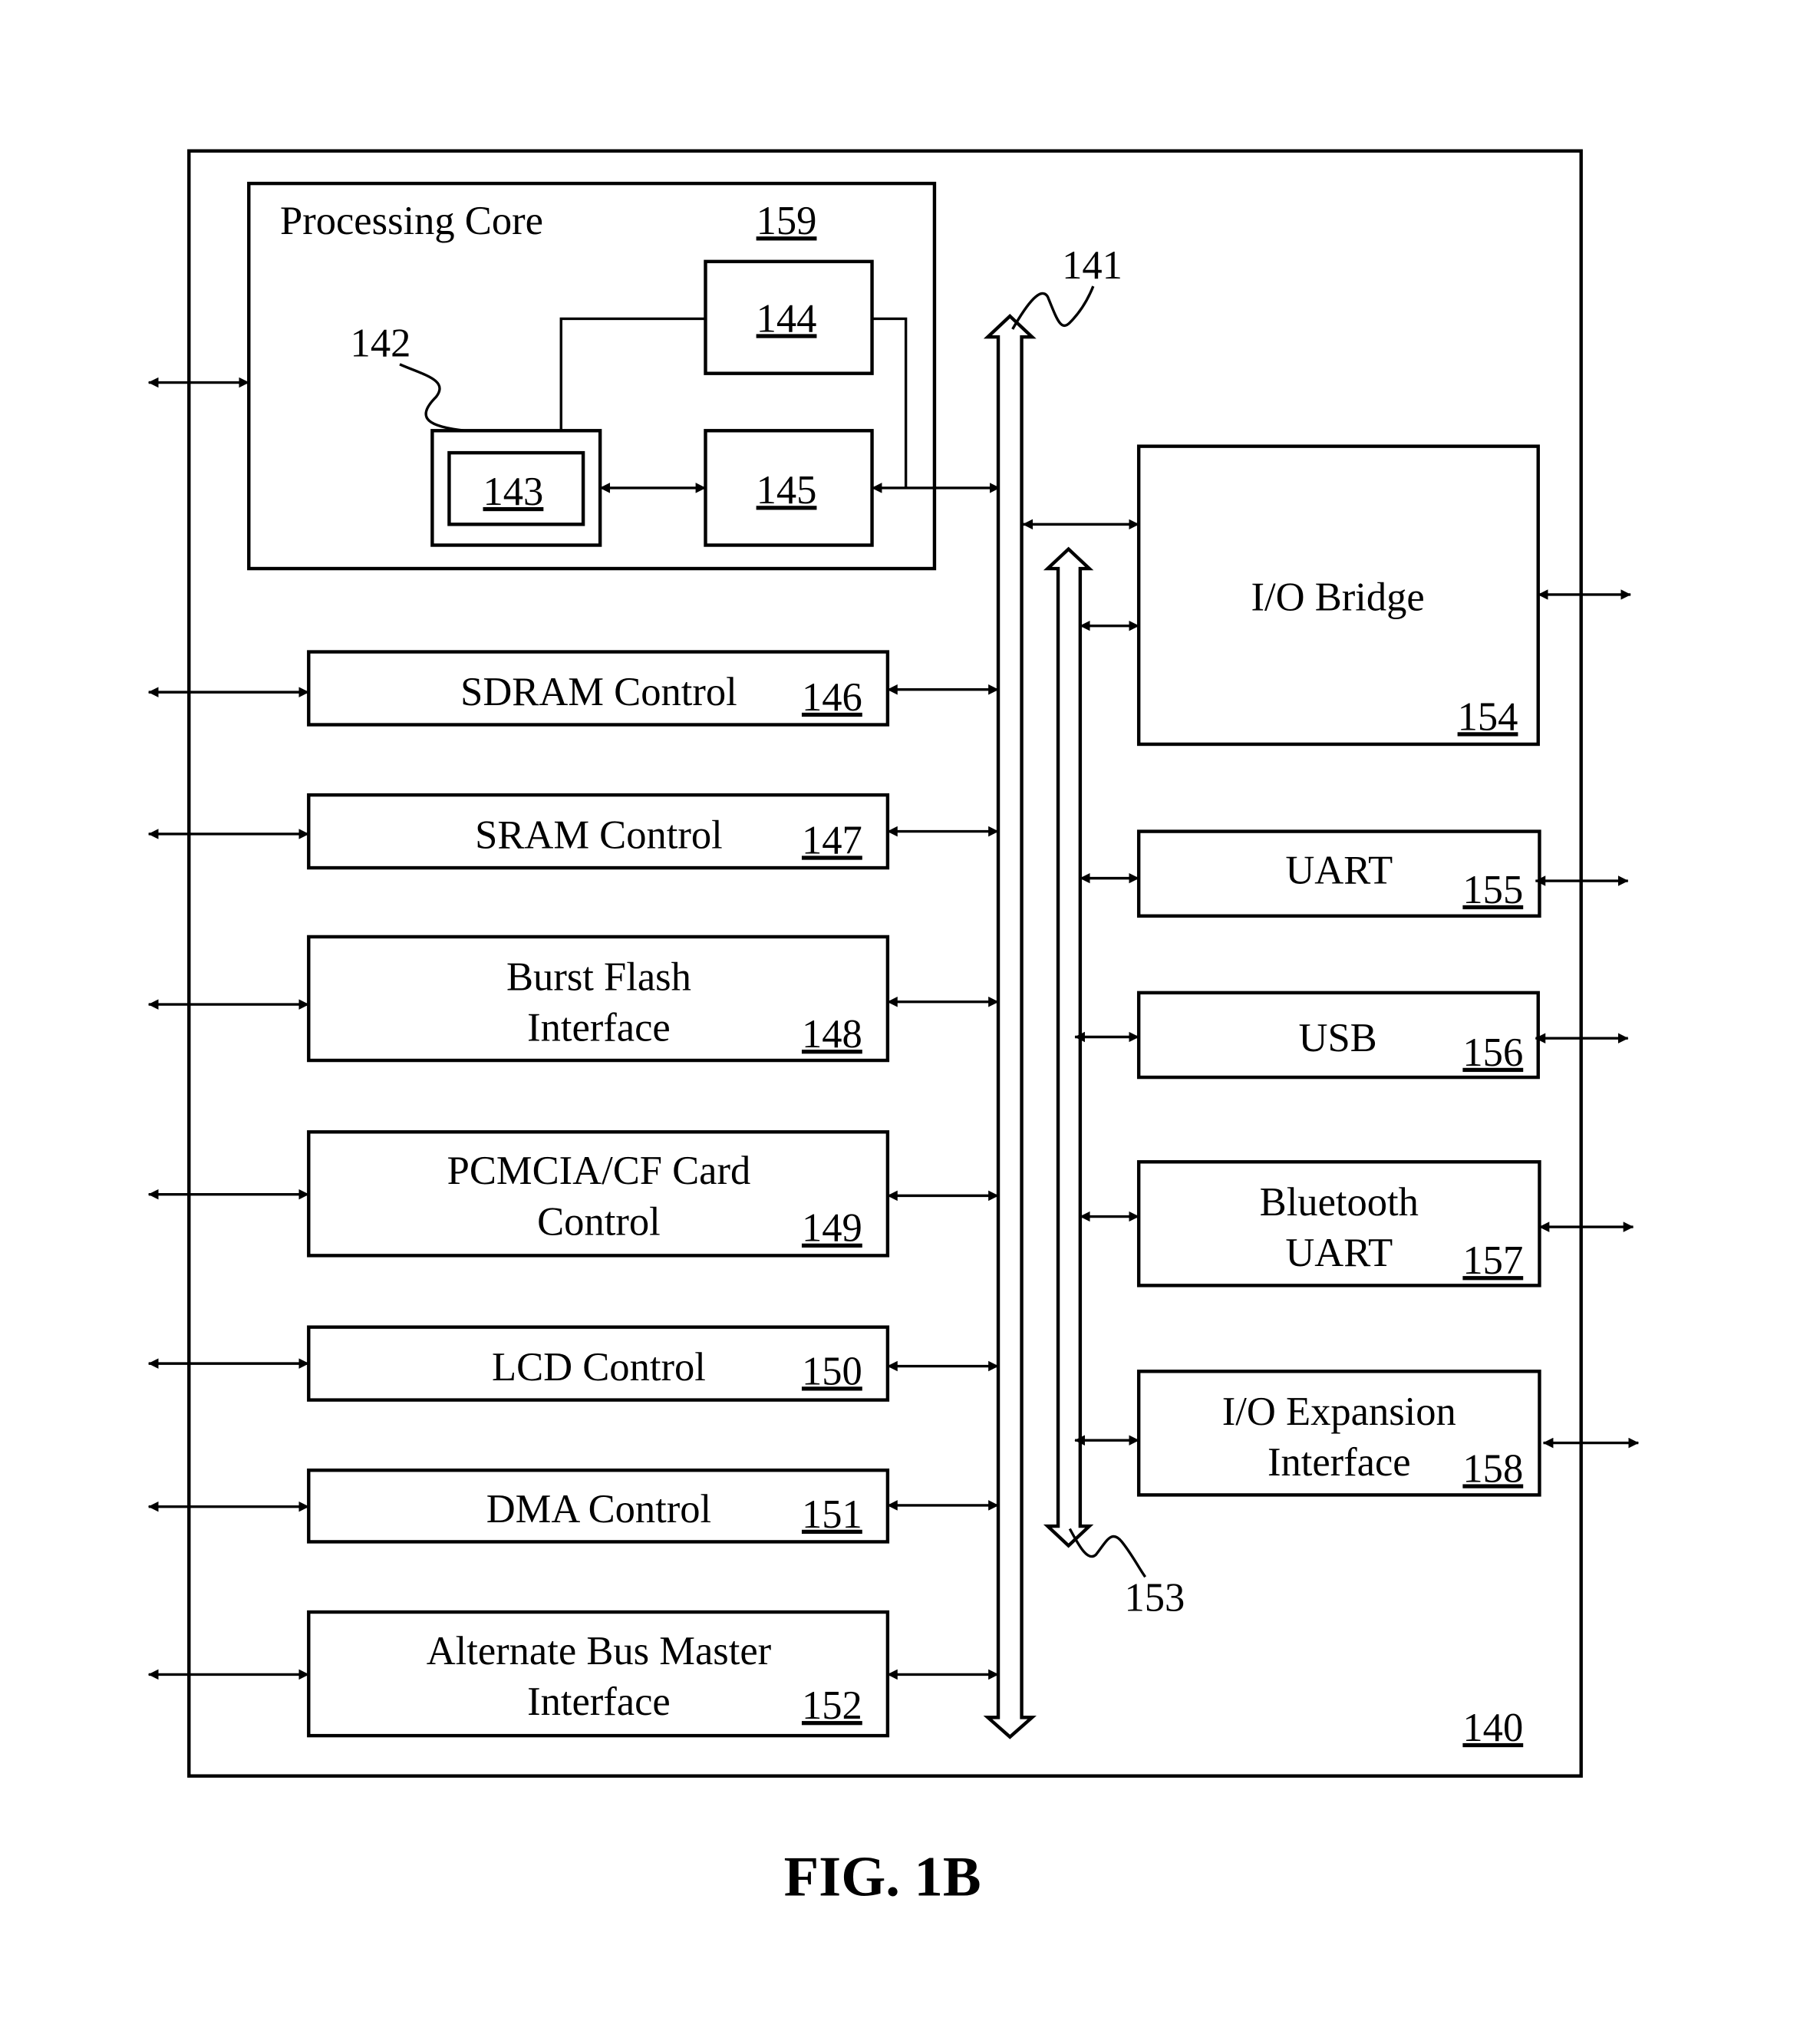 The width and height of the screenshot is (1800, 2044). Describe the element at coordinates (1092, 265) in the screenshot. I see `callout-141: 141` at that location.